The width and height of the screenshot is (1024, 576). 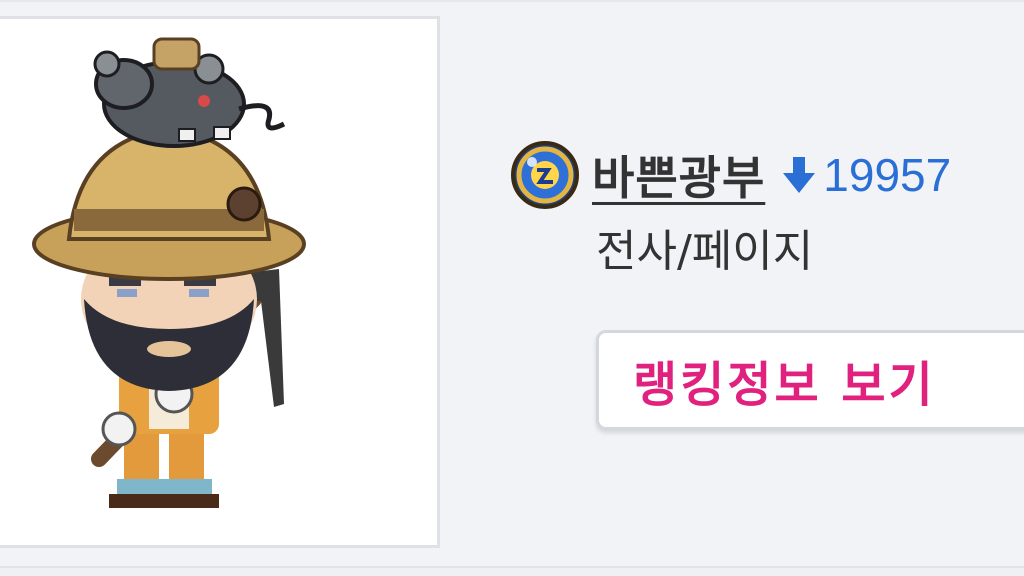 I want to click on character-job: 전사/페이지, so click(x=705, y=251).